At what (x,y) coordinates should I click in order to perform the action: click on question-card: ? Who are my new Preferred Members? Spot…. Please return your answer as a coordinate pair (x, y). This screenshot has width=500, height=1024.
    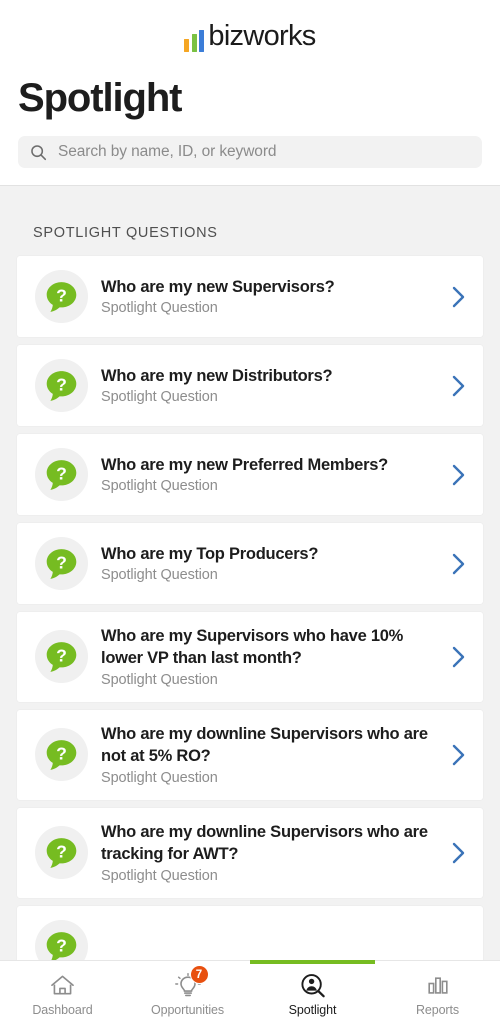
    Looking at the image, I should click on (250, 474).